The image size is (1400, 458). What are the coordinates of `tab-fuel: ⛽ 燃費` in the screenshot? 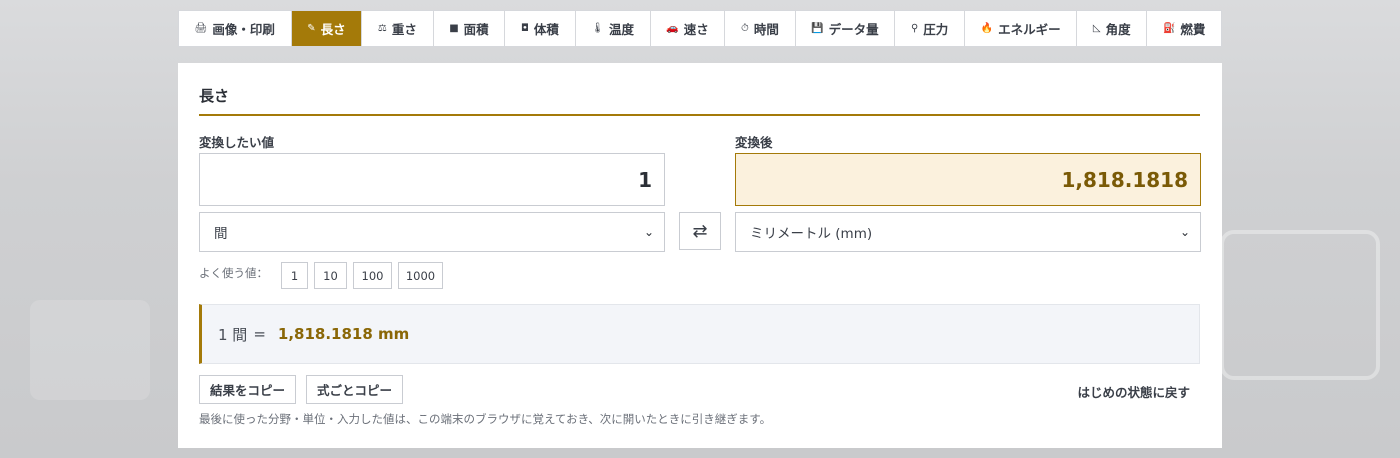 It's located at (1184, 28).